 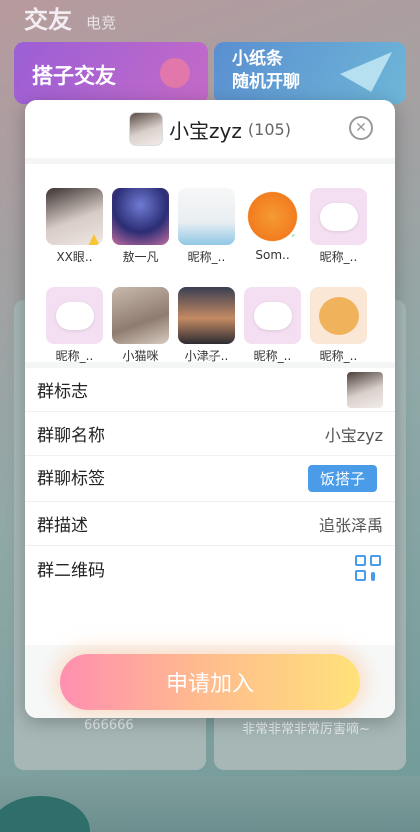 I want to click on online-status-dot, so click(x=295, y=237).